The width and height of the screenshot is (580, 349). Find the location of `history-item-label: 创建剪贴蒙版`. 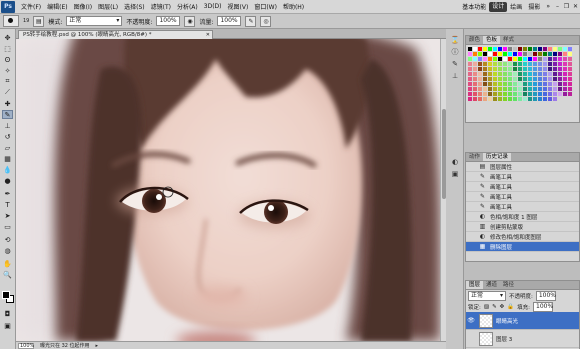

history-item-label: 创建剪贴蒙版 is located at coordinates (507, 227).